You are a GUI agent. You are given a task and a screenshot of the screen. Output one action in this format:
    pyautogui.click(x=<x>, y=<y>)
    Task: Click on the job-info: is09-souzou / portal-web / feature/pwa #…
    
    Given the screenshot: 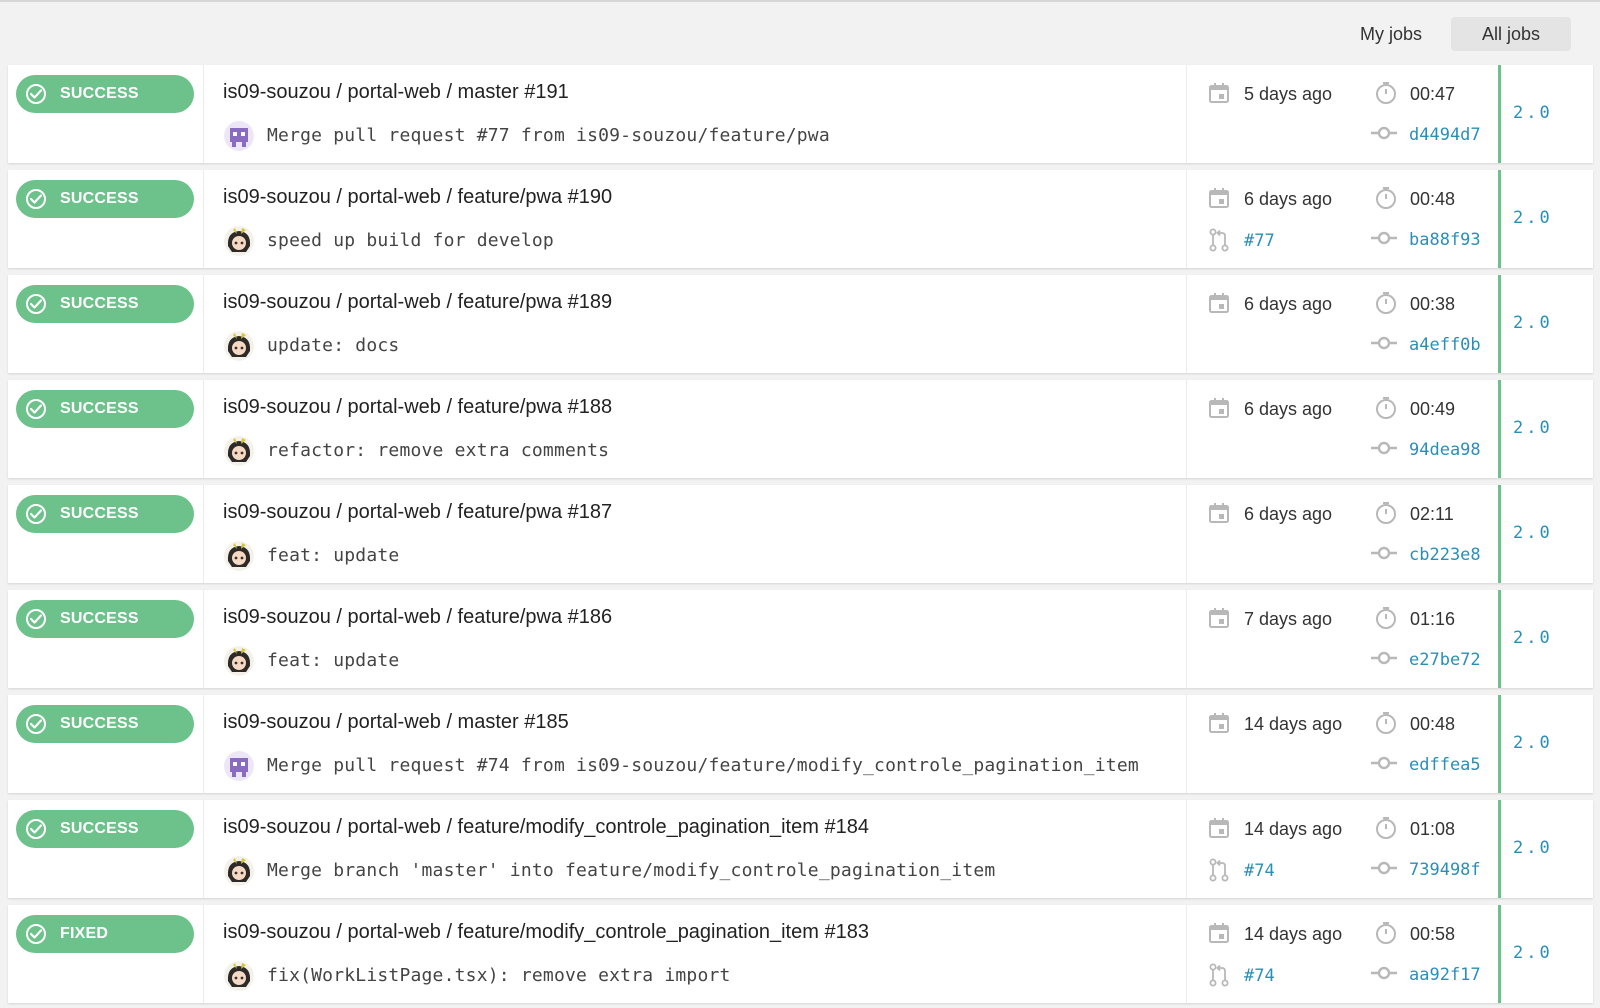 What is the action you would take?
    pyautogui.click(x=696, y=324)
    